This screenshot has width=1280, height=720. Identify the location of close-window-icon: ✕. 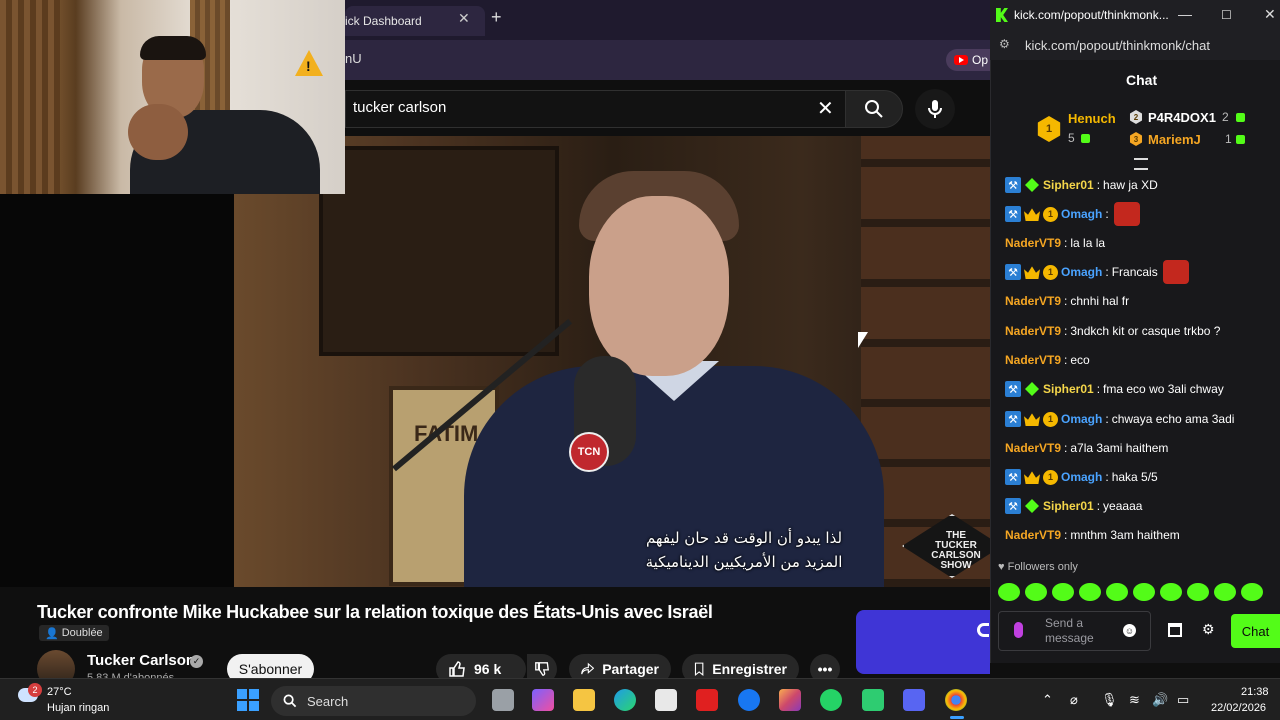
(1270, 14).